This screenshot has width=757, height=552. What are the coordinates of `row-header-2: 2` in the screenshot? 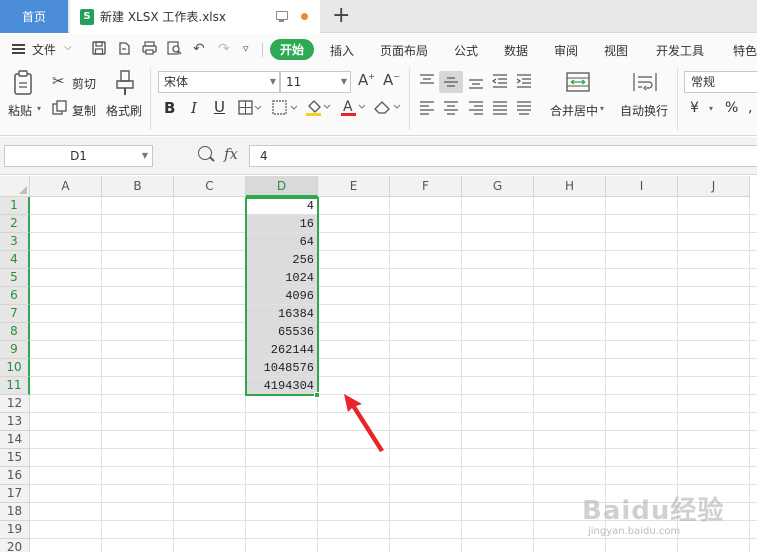 It's located at (15, 224).